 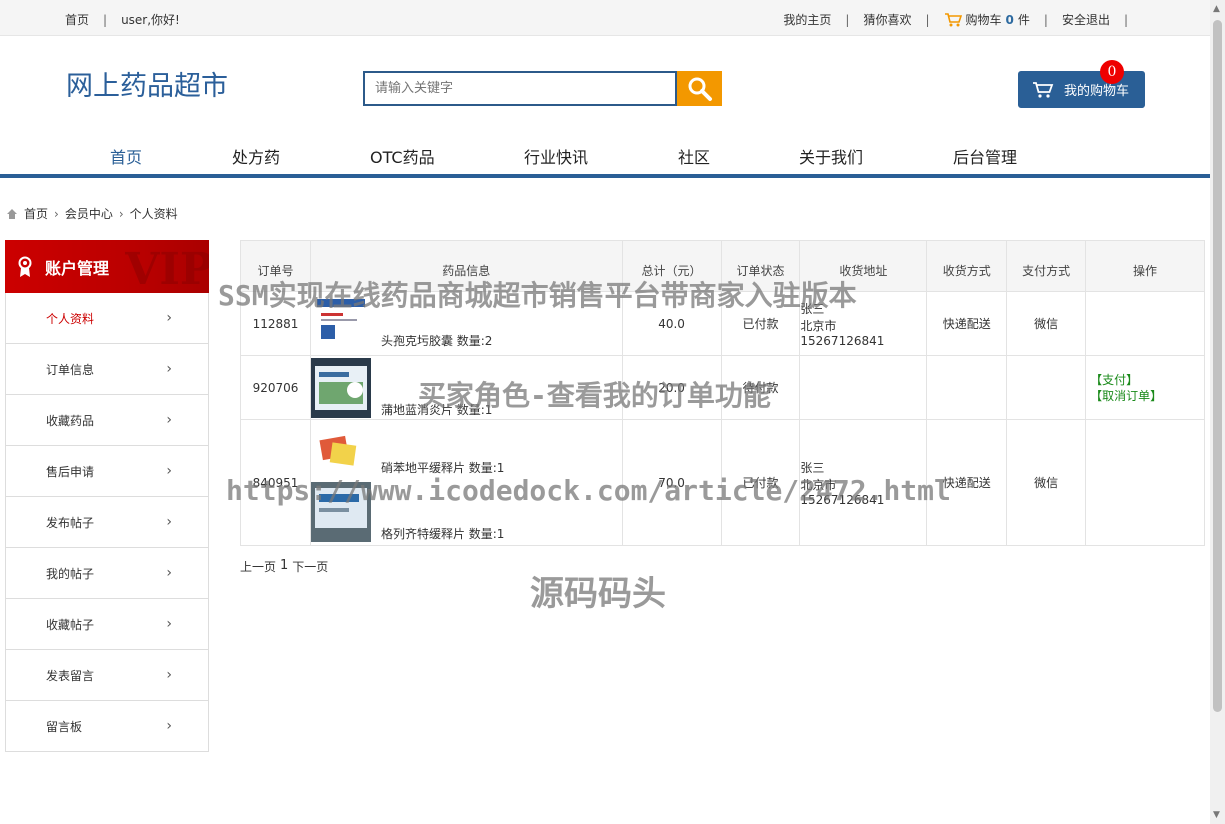 What do you see at coordinates (442, 467) in the screenshot?
I see `drug-name: 硝苯地平缓释片 数量:1` at bounding box center [442, 467].